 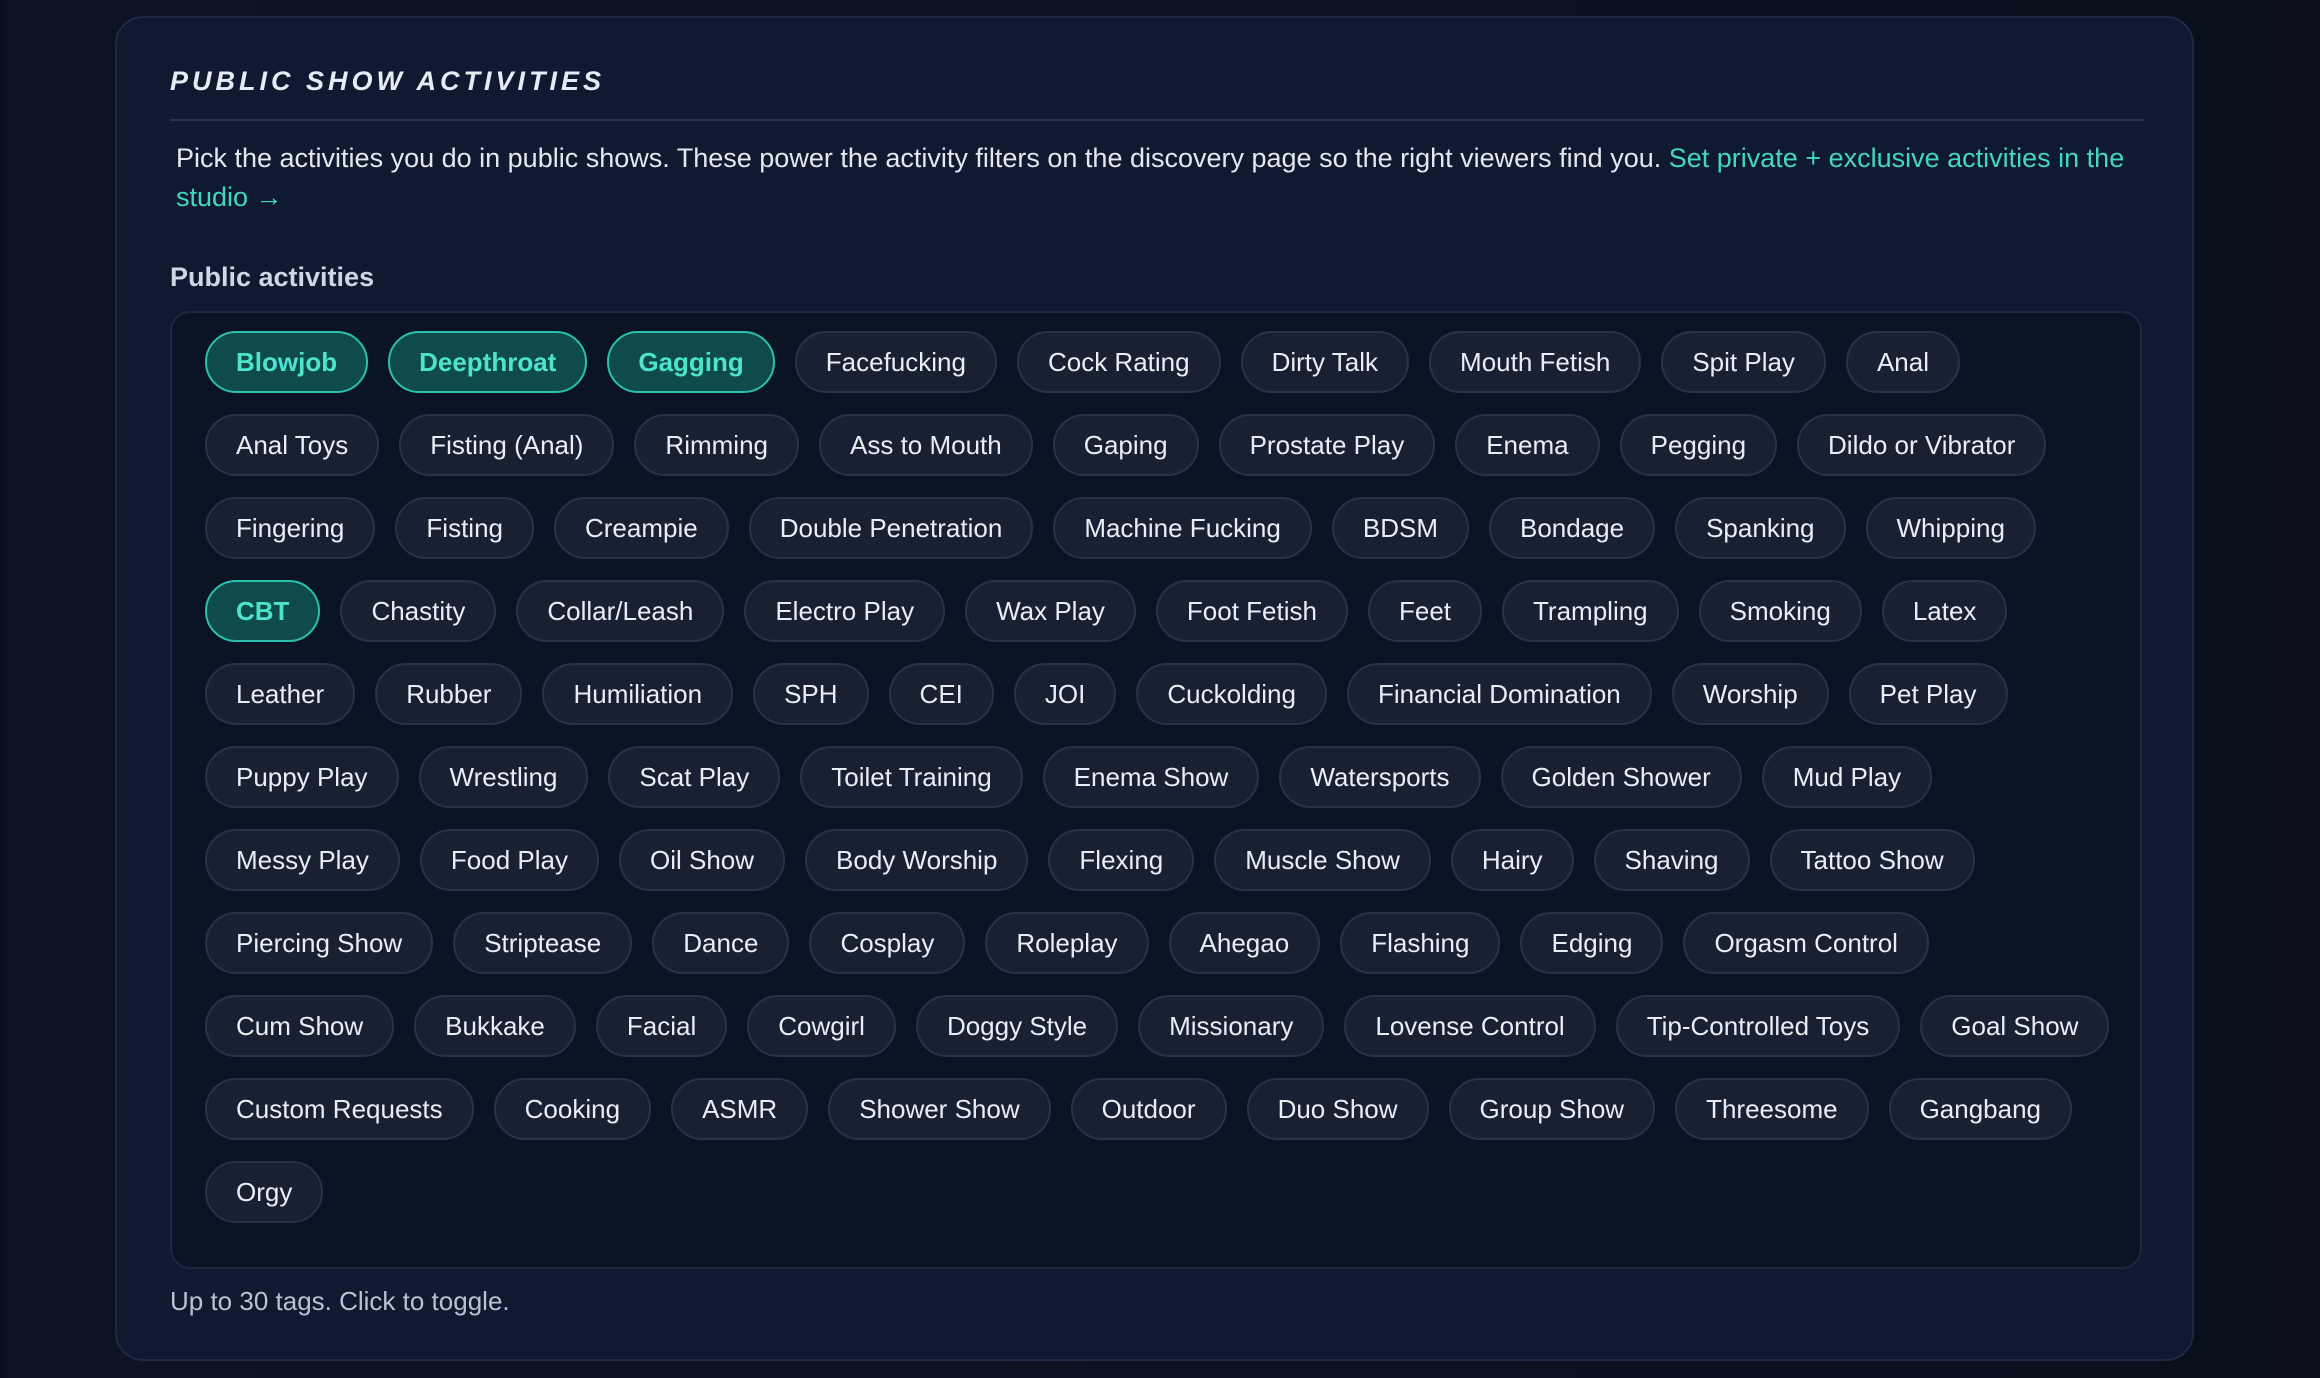 What do you see at coordinates (339, 1109) in the screenshot?
I see `activity-tag: Custom Requests` at bounding box center [339, 1109].